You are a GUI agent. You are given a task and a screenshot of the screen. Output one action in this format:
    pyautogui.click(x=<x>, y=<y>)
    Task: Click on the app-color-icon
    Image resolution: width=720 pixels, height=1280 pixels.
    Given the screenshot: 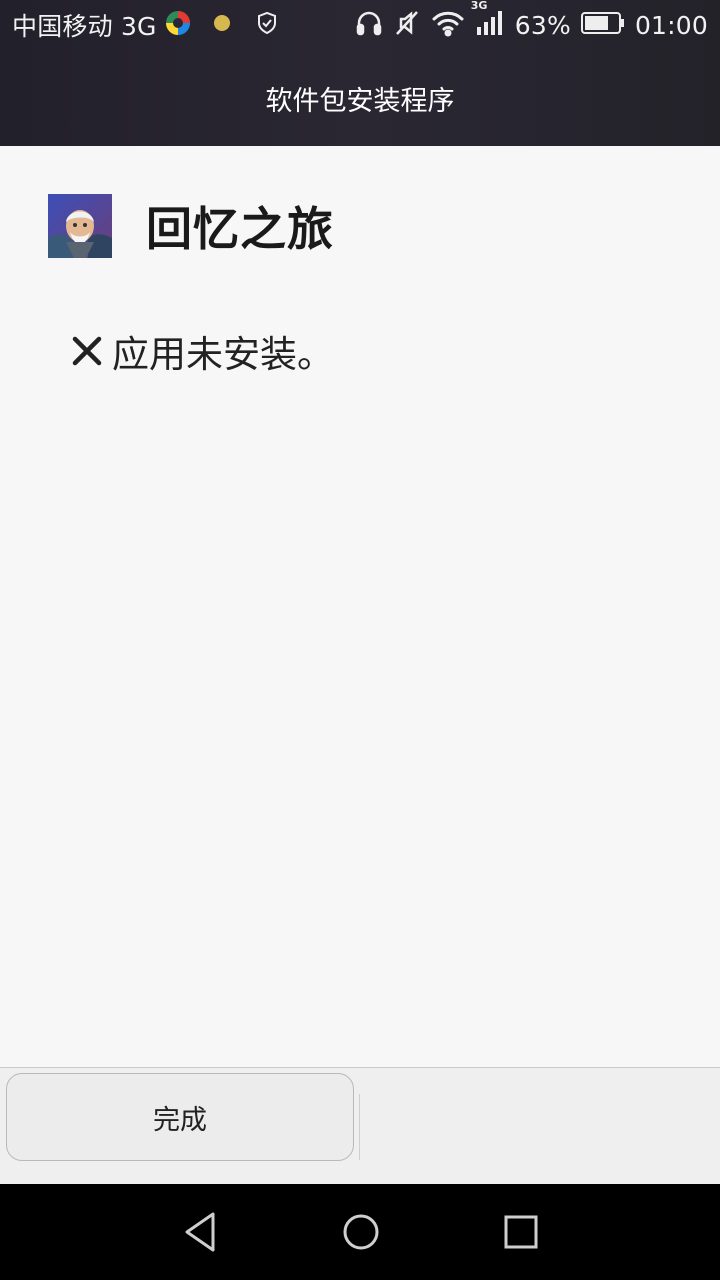 What is the action you would take?
    pyautogui.click(x=178, y=25)
    